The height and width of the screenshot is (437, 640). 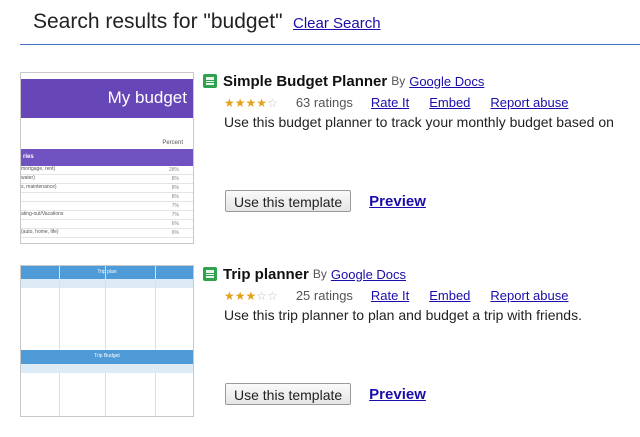 I want to click on search-header: Search results for "budget" Clear Search, so click(x=207, y=25).